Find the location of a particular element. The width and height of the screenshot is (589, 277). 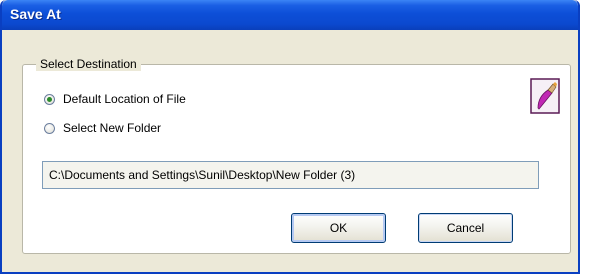

radio-label-select-new-folder: Select New Folder is located at coordinates (112, 128).